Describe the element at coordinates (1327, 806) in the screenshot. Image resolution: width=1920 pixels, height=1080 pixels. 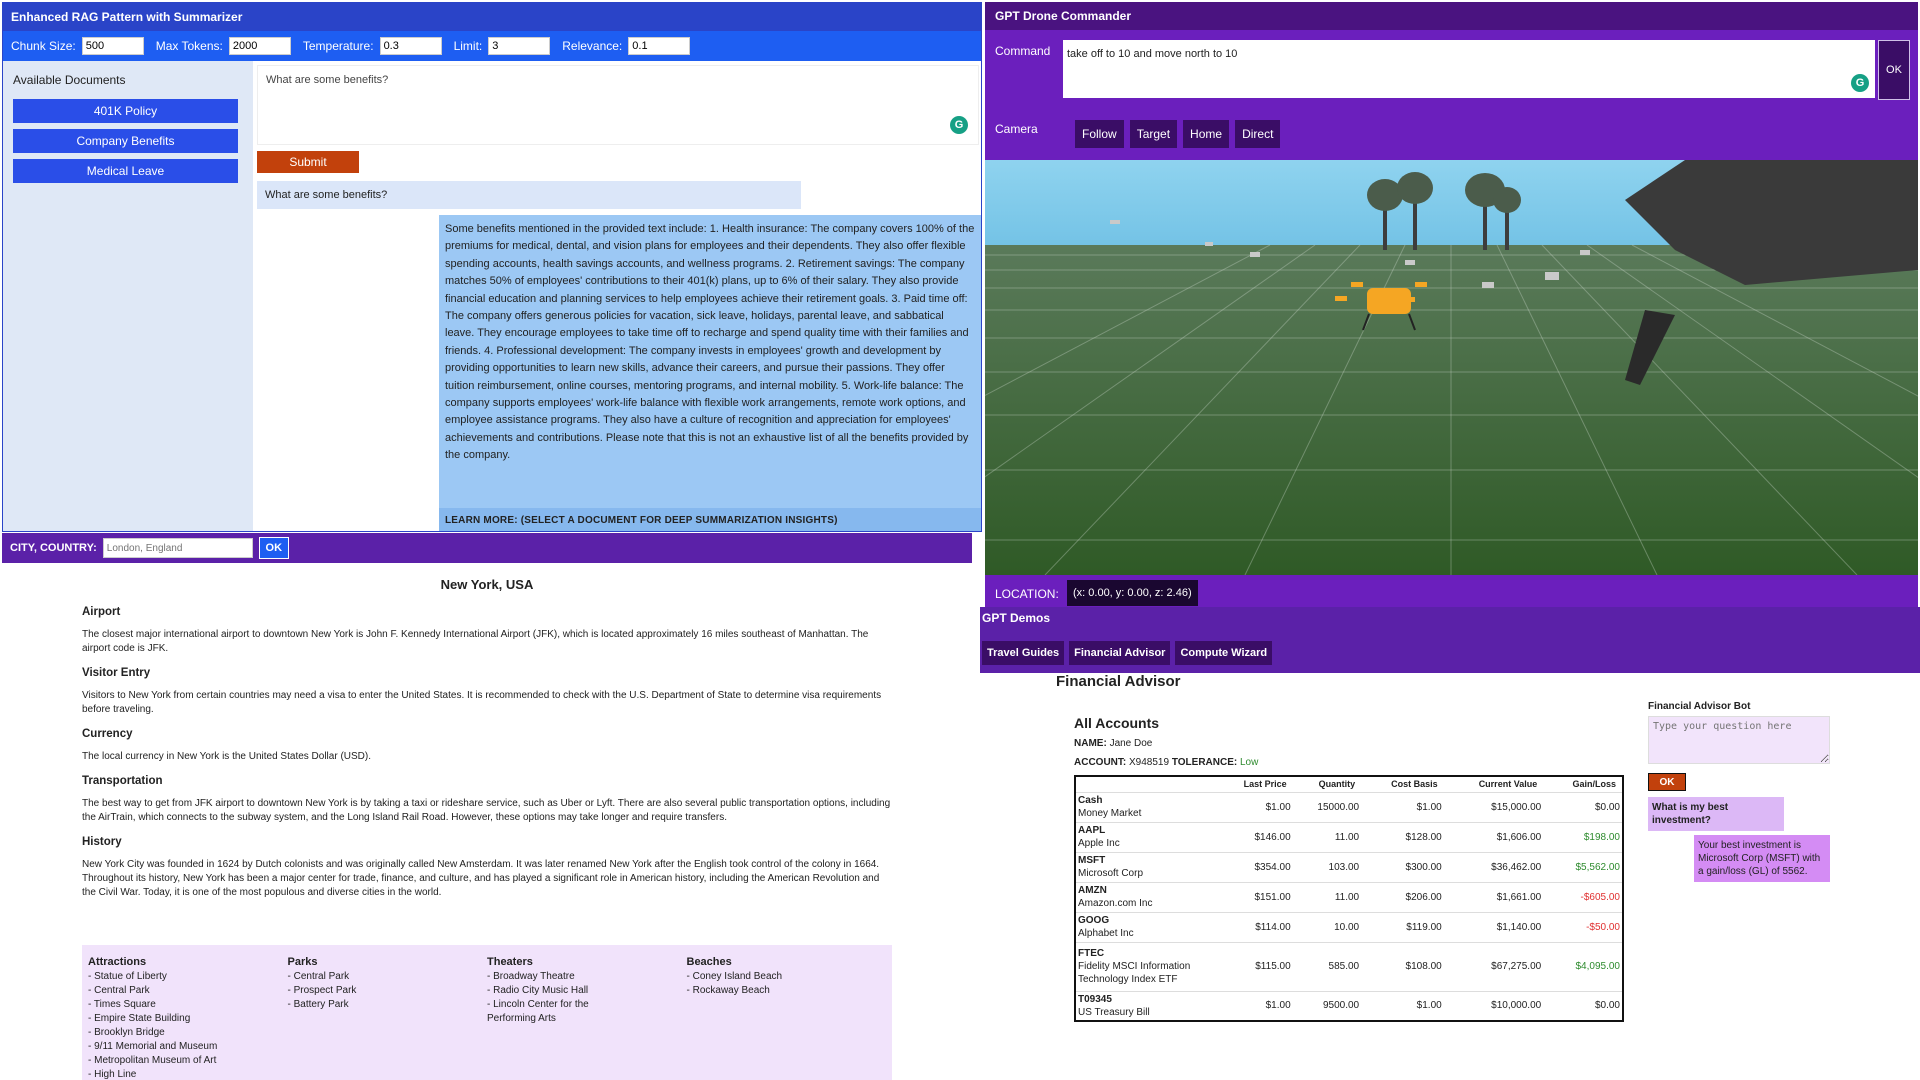
I see `cell-qty: 15000.00` at that location.